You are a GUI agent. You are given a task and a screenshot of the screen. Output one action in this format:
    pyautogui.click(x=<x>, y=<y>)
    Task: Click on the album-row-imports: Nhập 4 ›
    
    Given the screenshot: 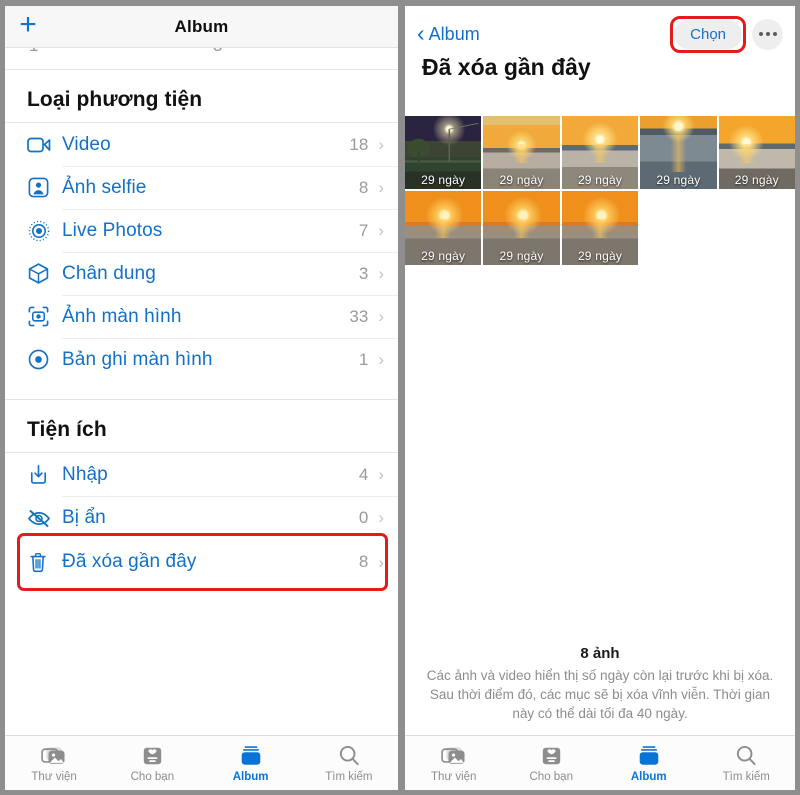 What is the action you would take?
    pyautogui.click(x=201, y=474)
    